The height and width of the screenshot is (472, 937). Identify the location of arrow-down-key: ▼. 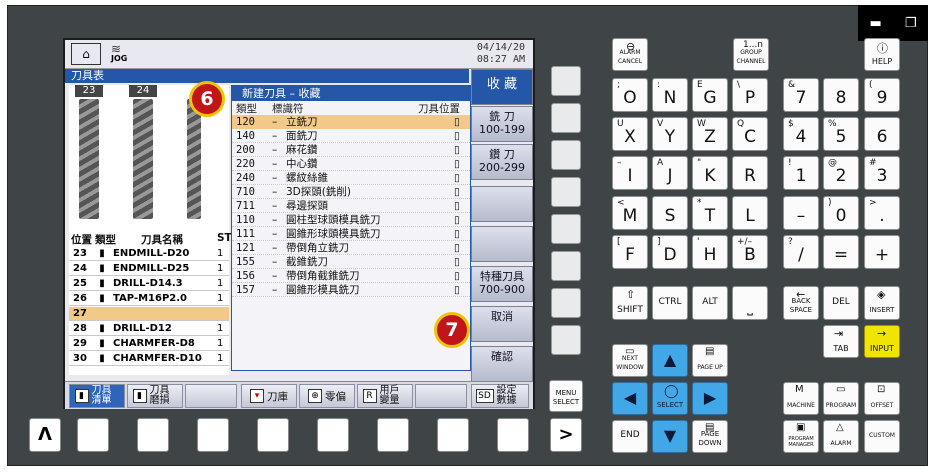
(670, 436).